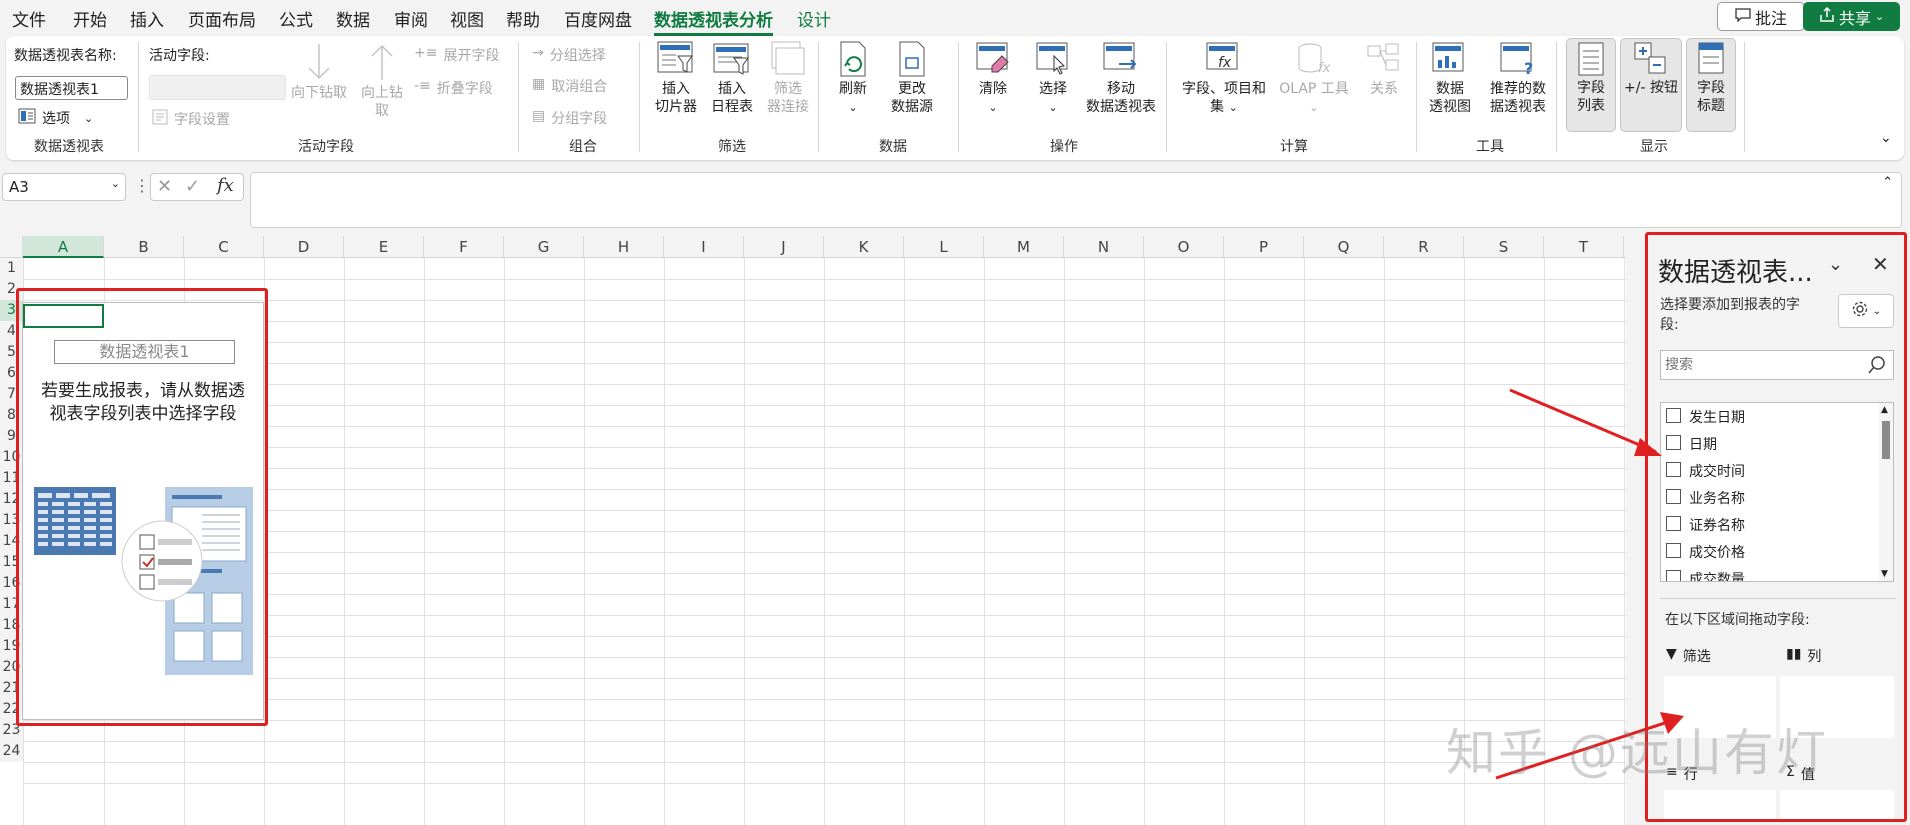  What do you see at coordinates (784, 247) in the screenshot?
I see `column-header-j: J` at bounding box center [784, 247].